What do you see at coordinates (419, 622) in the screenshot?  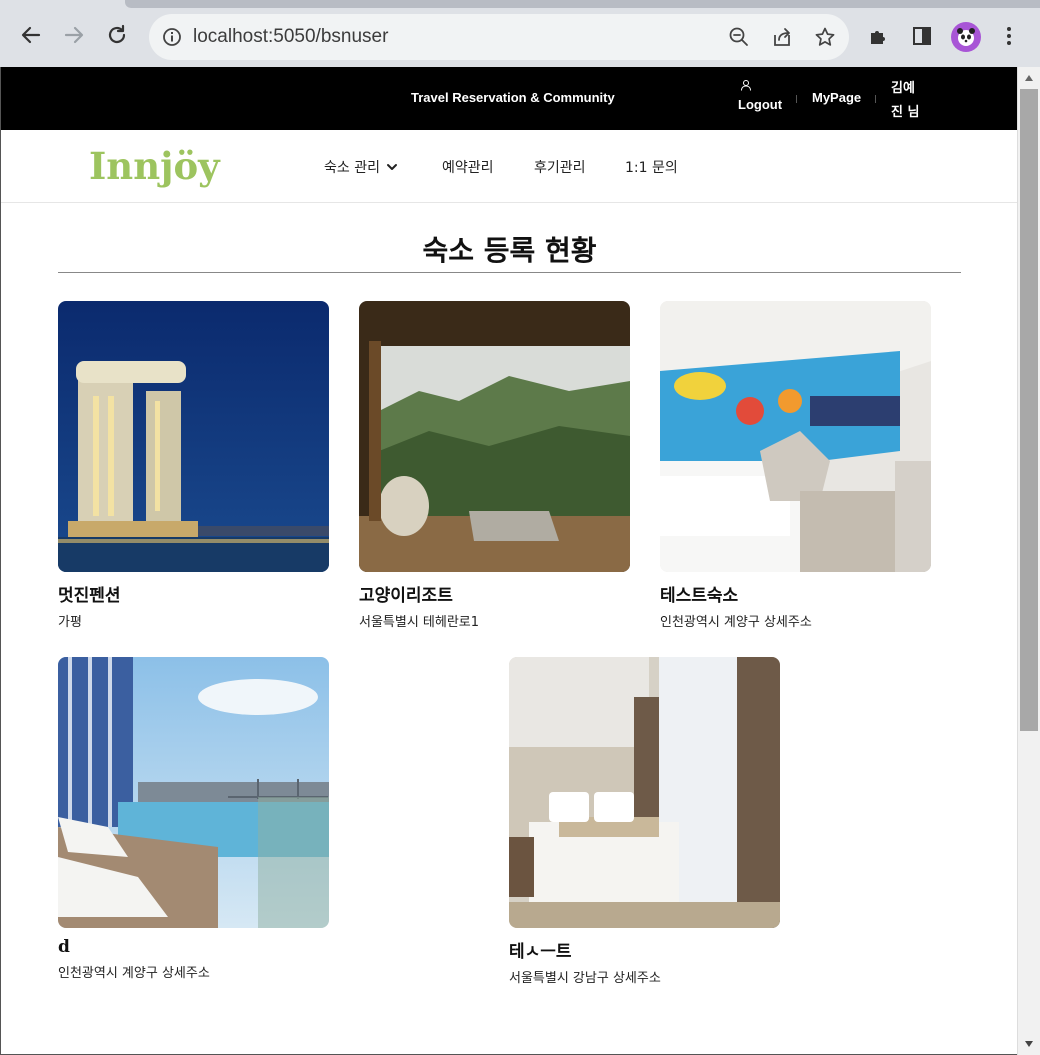 I see `lodging-address: 서울특별시 테헤란로1` at bounding box center [419, 622].